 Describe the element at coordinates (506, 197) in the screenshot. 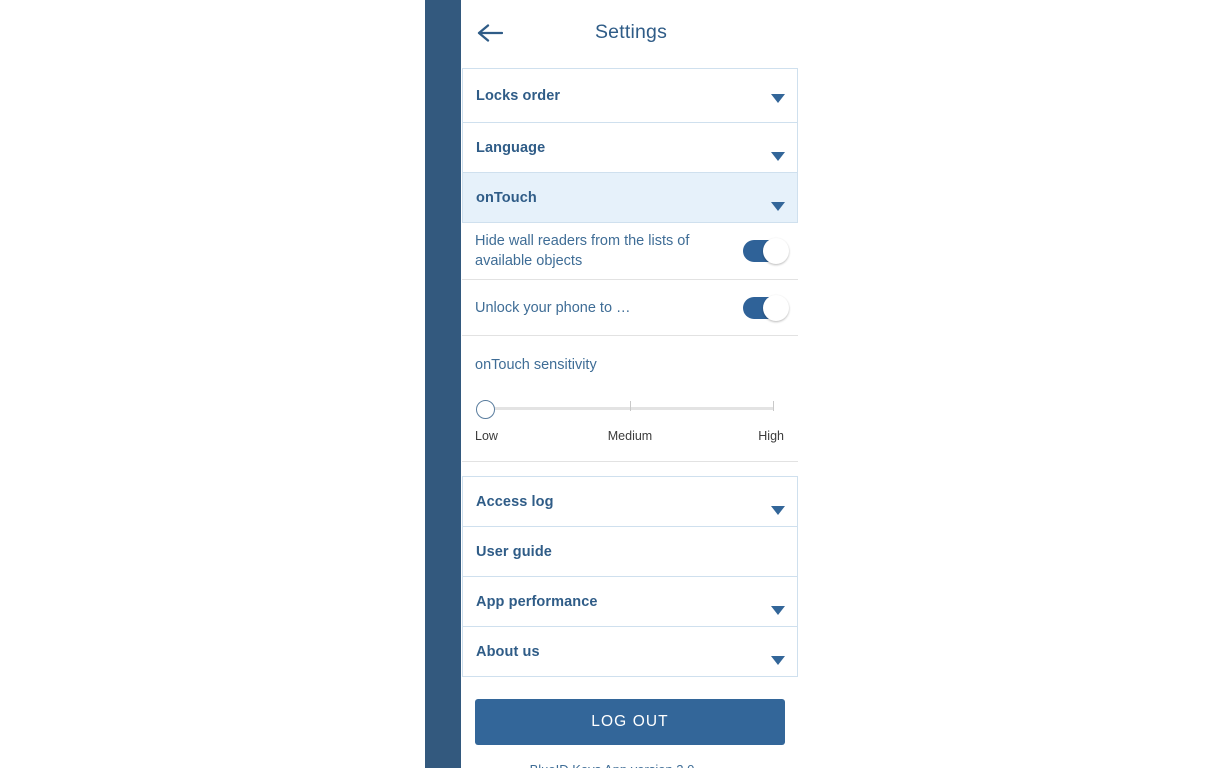

I see `accordion-label: onTouch` at that location.